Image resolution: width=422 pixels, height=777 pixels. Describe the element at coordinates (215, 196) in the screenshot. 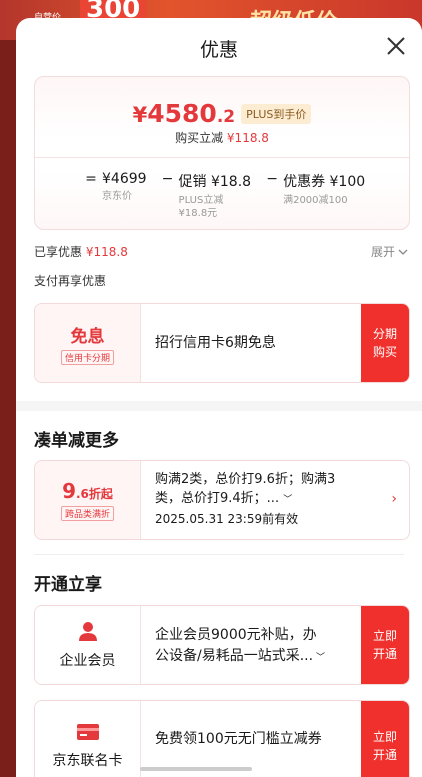

I see `promo-col: 促销 ¥18.8 PLUS立减 ¥18.8元` at that location.